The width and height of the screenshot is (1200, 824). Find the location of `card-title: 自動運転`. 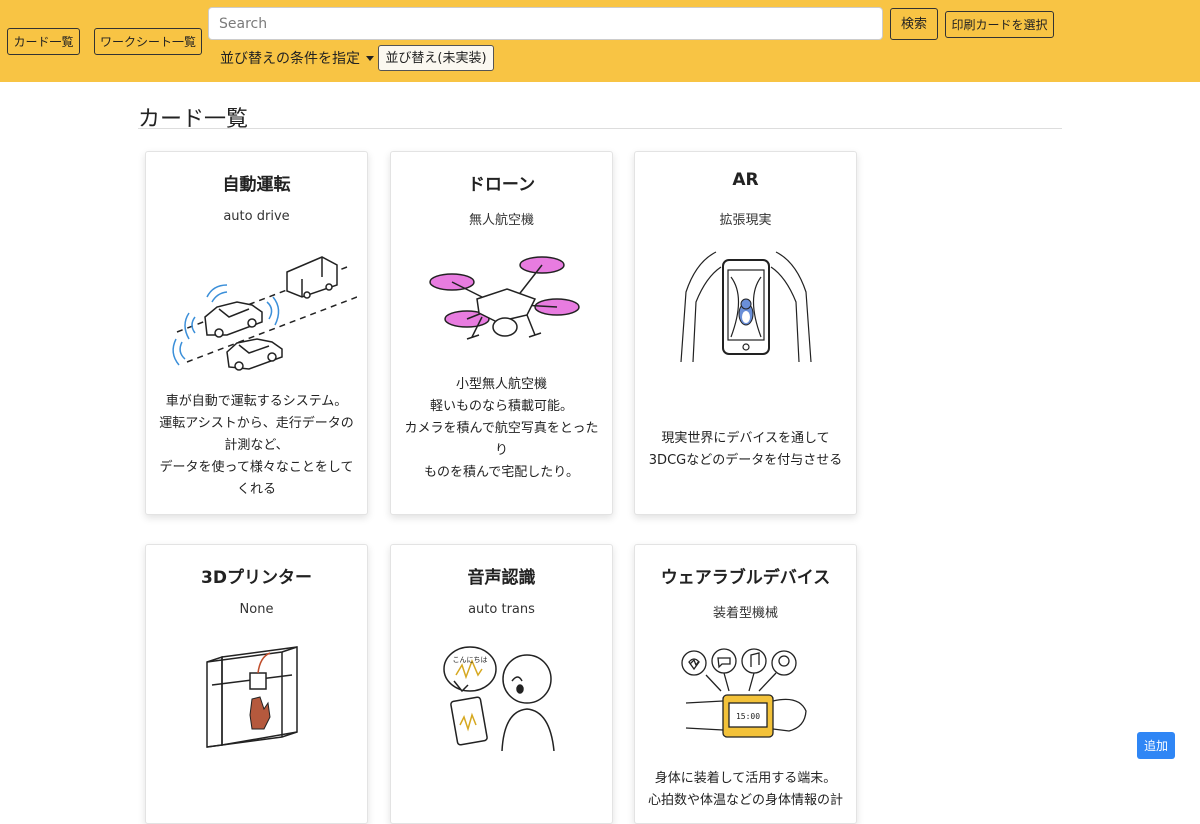

card-title: 自動運転 is located at coordinates (256, 185).